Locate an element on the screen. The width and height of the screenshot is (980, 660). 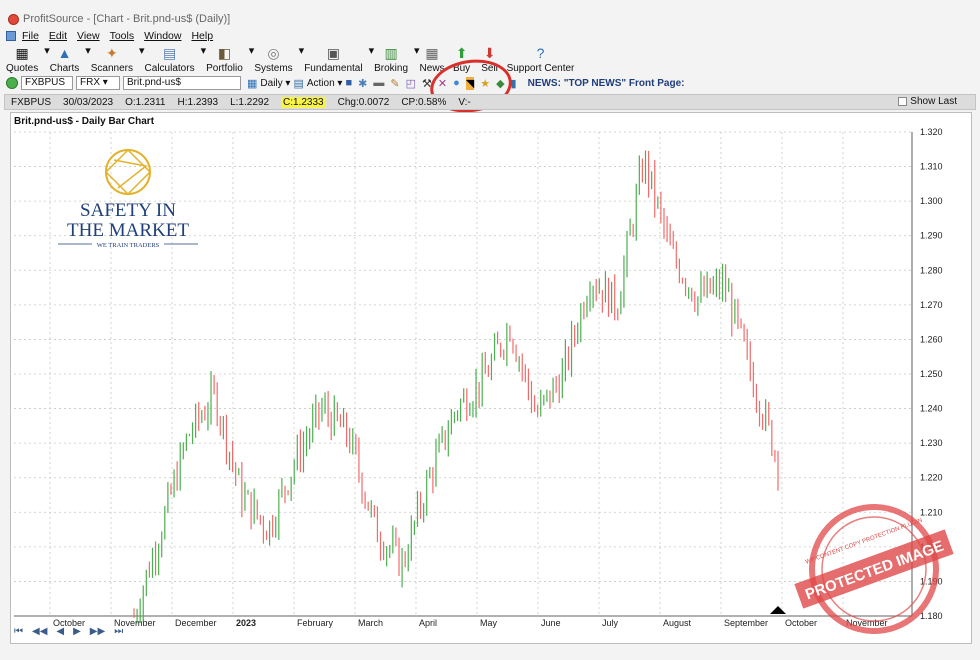
news-ticker: NEWS: "TOP NEWS" Front Page: is located at coordinates (606, 83).